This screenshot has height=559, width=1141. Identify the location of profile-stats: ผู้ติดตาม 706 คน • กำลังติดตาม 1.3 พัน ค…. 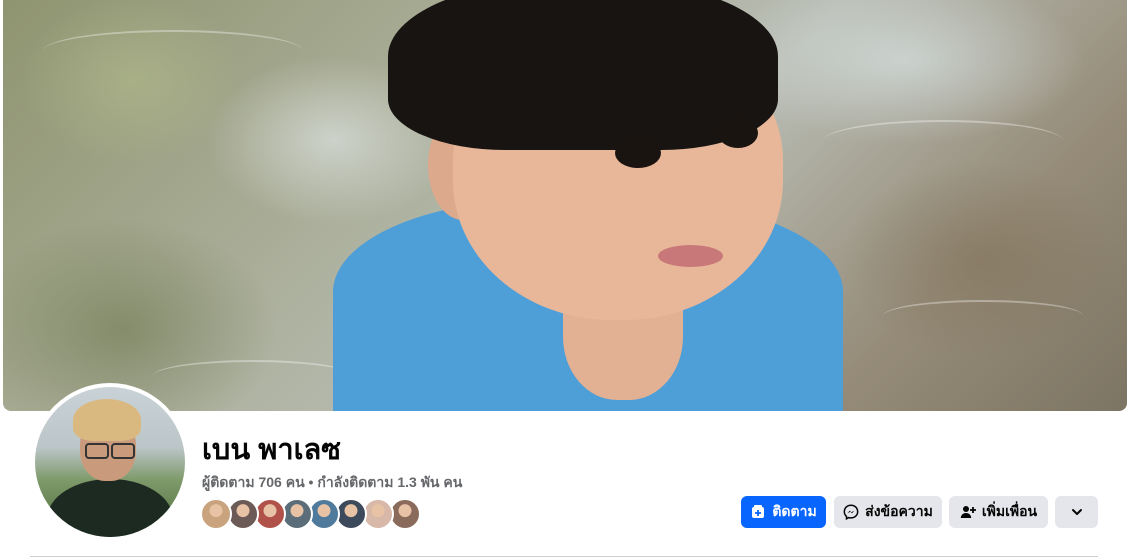
(332, 483).